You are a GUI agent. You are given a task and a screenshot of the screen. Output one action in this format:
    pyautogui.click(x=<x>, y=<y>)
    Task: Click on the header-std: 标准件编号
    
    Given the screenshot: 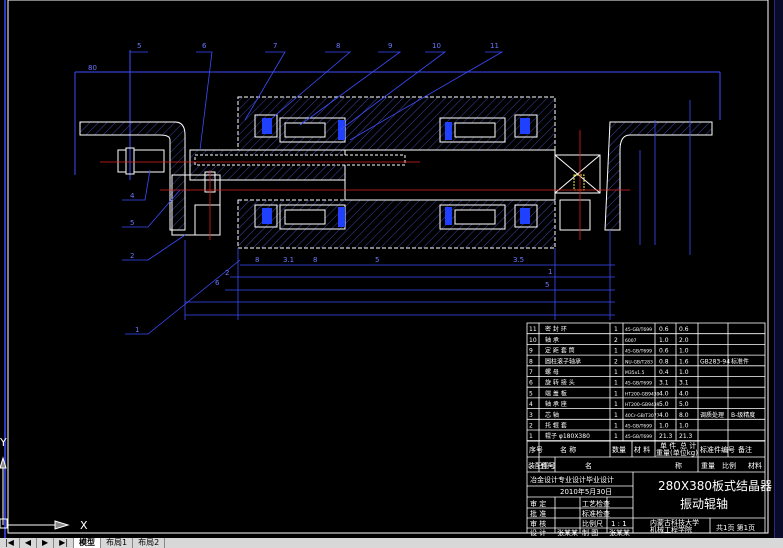 What is the action you would take?
    pyautogui.click(x=717, y=449)
    